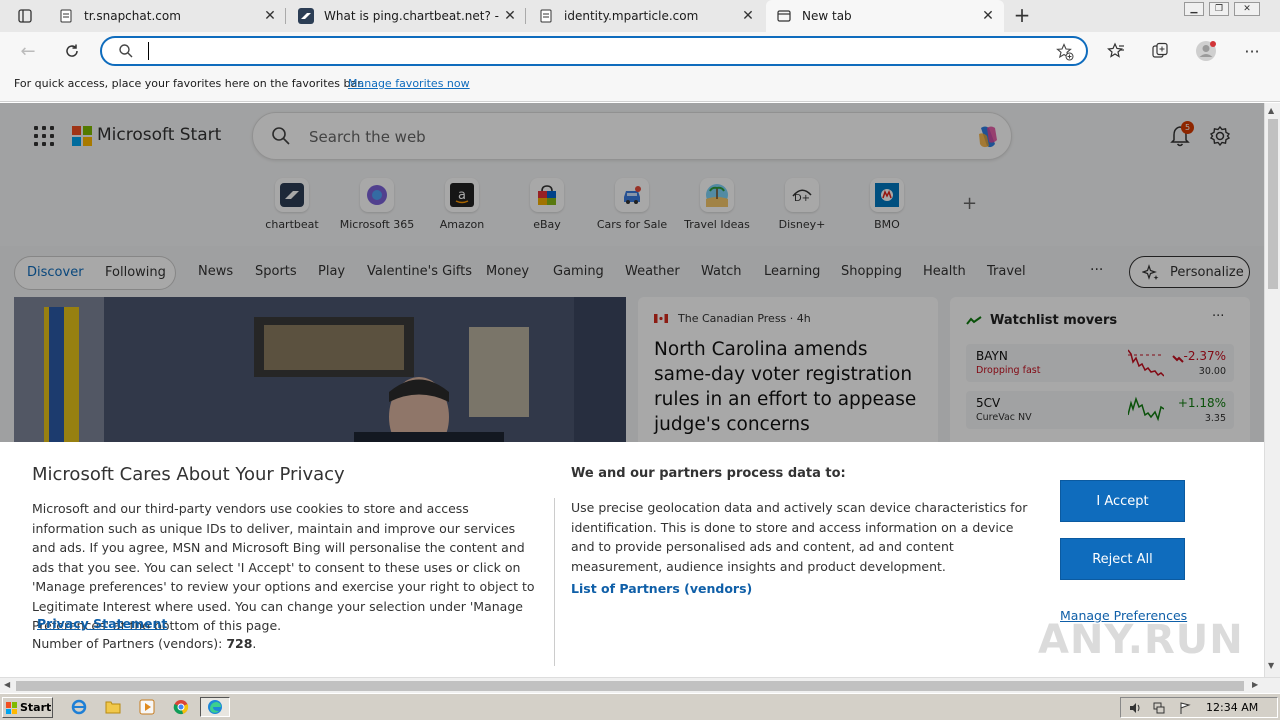  Describe the element at coordinates (1206, 51) in the screenshot. I see `profile-avatar` at that location.